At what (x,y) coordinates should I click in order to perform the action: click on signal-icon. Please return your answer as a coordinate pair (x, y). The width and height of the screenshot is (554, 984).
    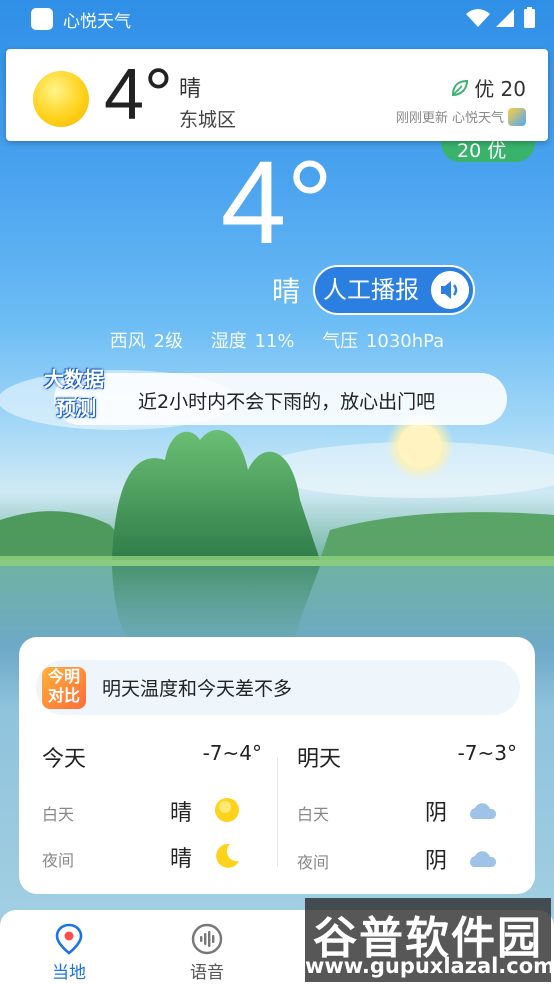
    Looking at the image, I should click on (505, 18).